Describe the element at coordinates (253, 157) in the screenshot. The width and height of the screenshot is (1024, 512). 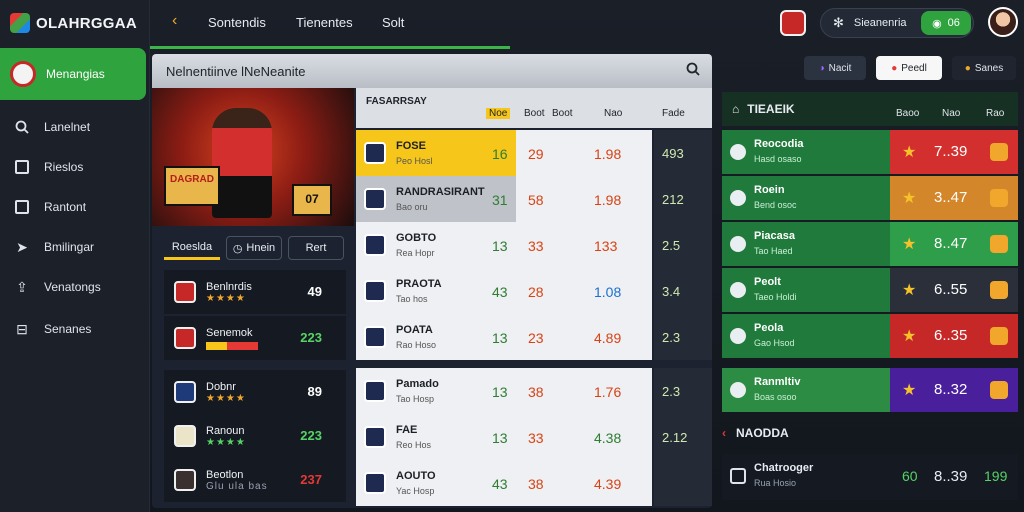
I see `hero-banner: DAGRAD 07` at that location.